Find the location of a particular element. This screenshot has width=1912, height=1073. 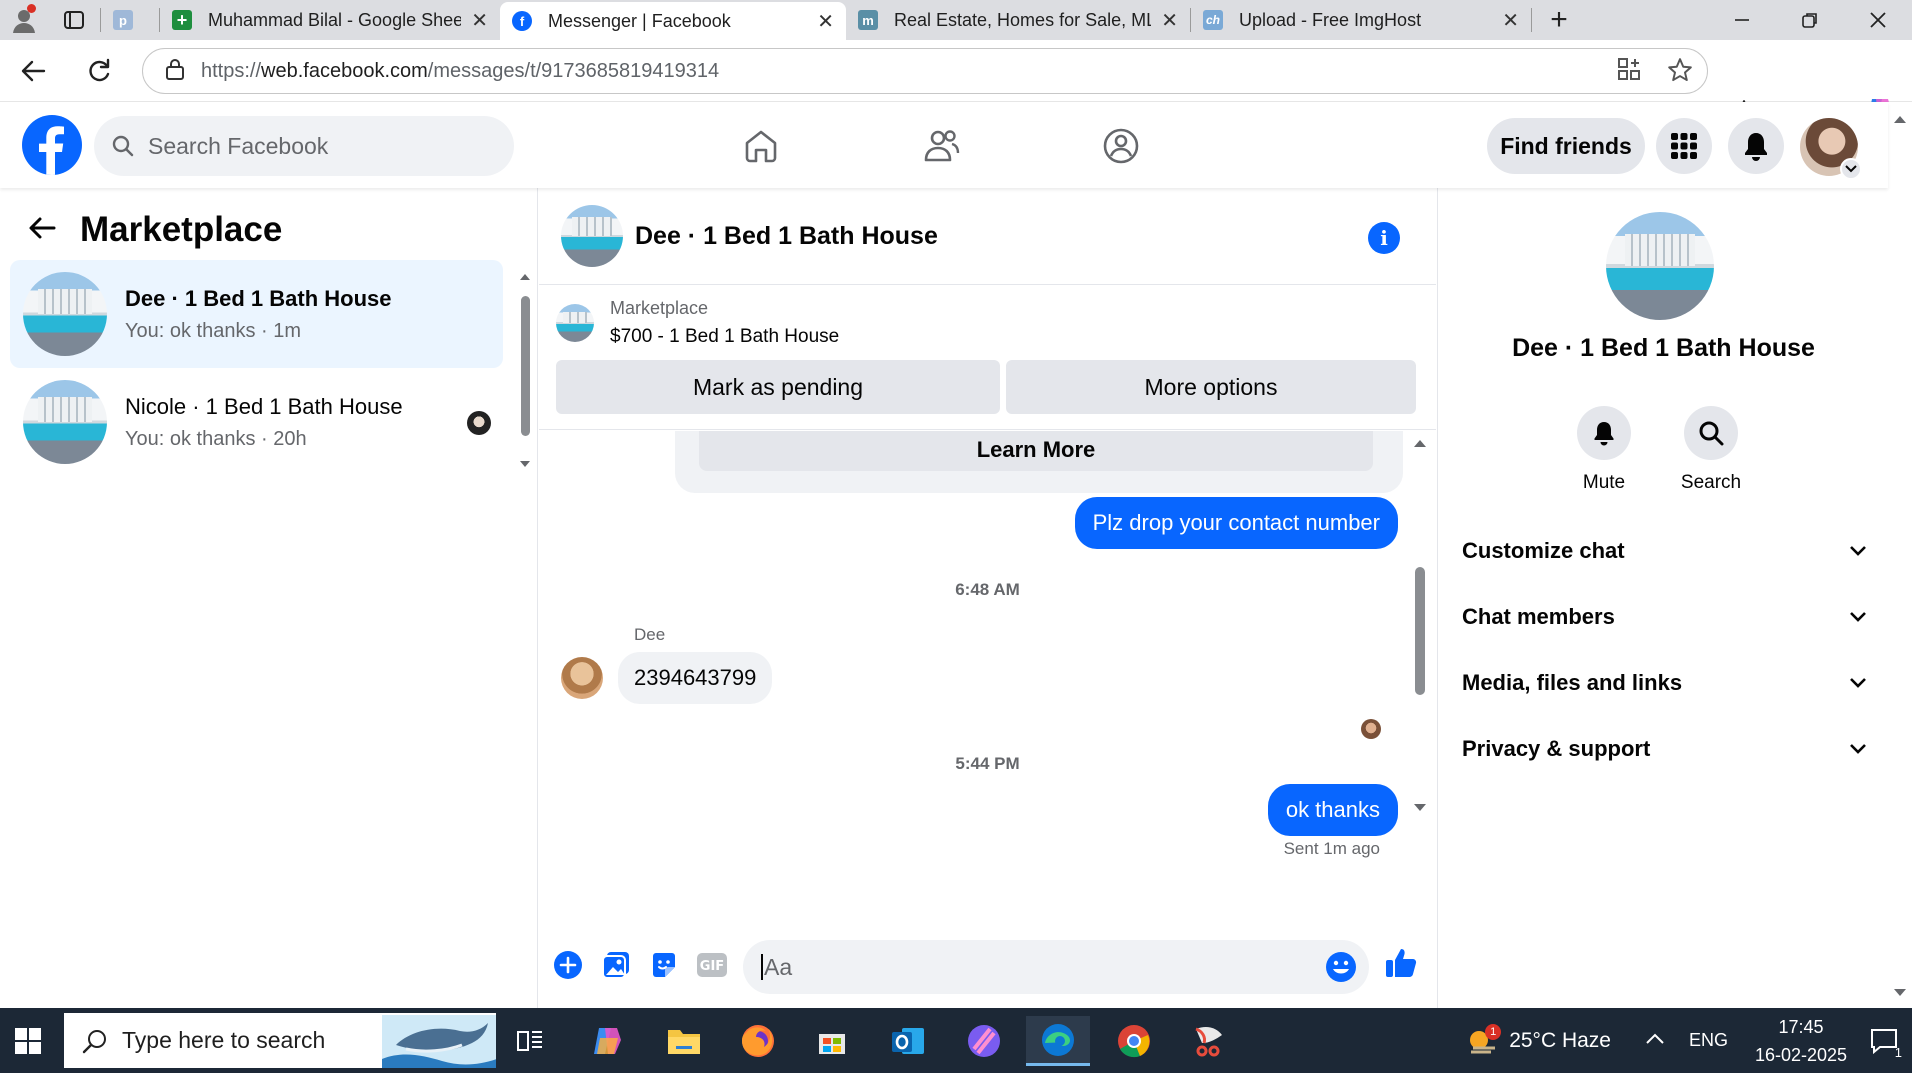

copilot-taskbar-icon is located at coordinates (608, 1041).